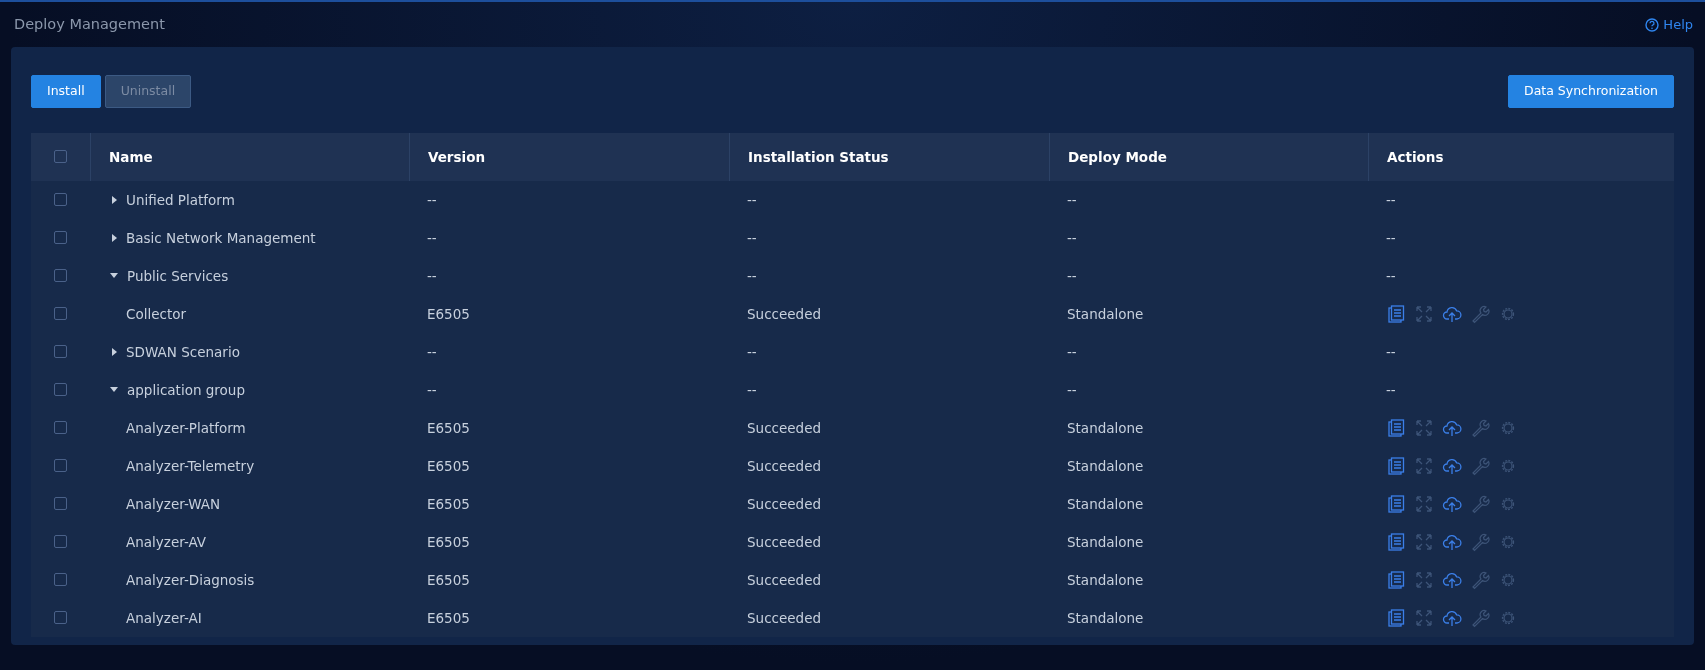 Image resolution: width=1705 pixels, height=670 pixels. I want to click on install-button: Install, so click(66, 91).